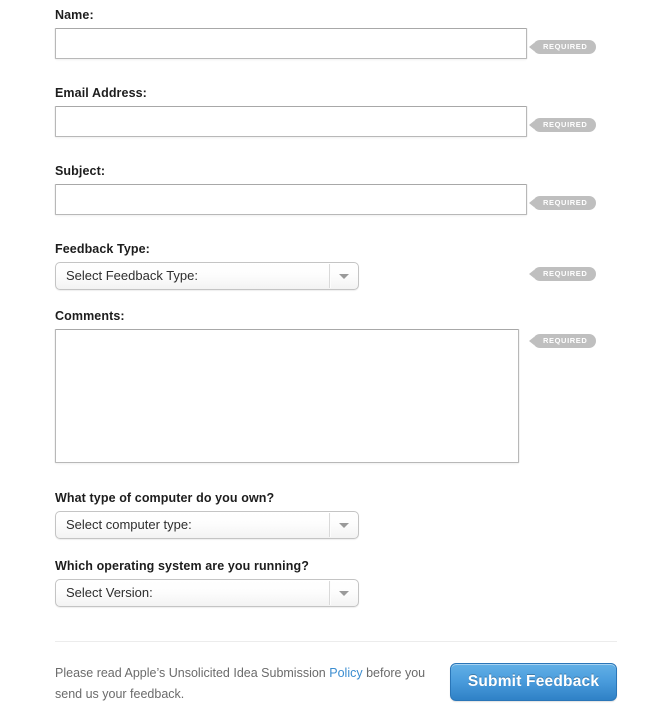  I want to click on operating-system-selected-value: Select Version:, so click(109, 592).